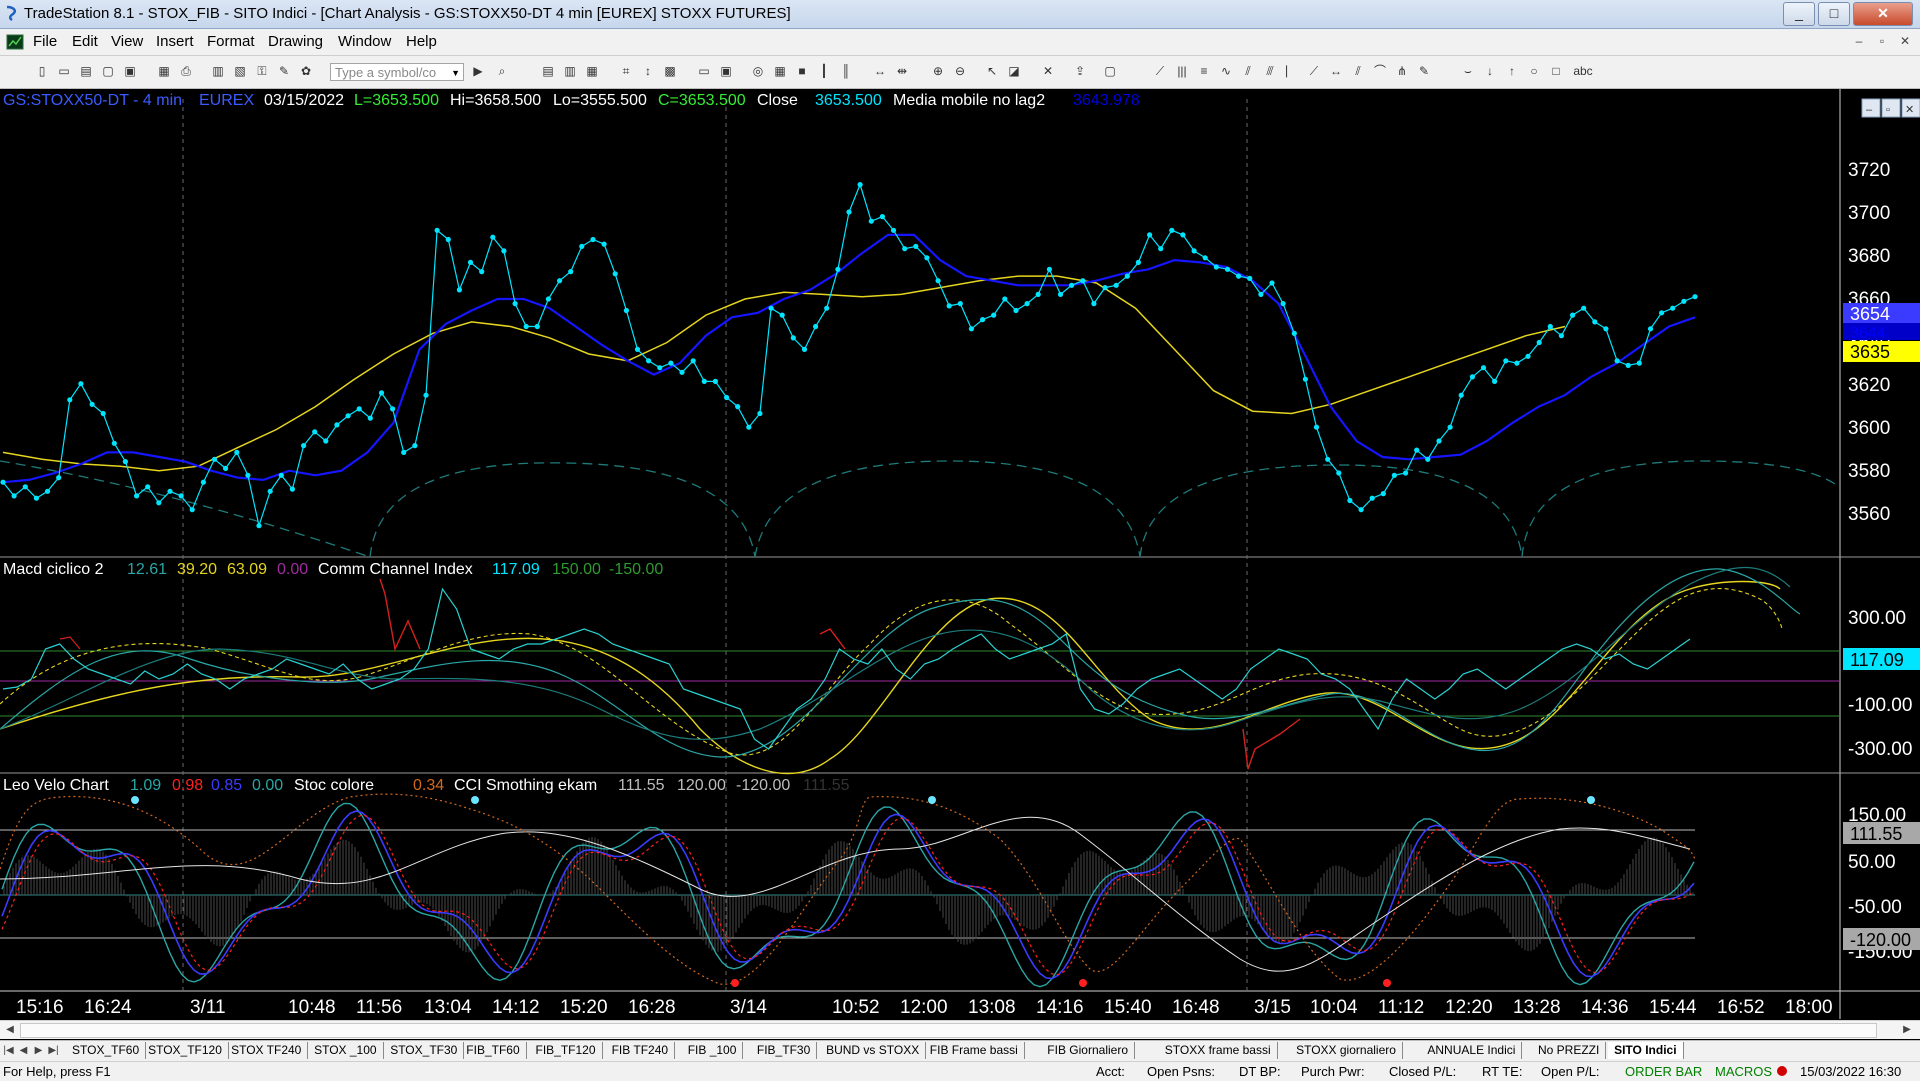 The height and width of the screenshot is (1081, 1920). I want to click on arrow-up-icon: ↑, so click(1512, 71).